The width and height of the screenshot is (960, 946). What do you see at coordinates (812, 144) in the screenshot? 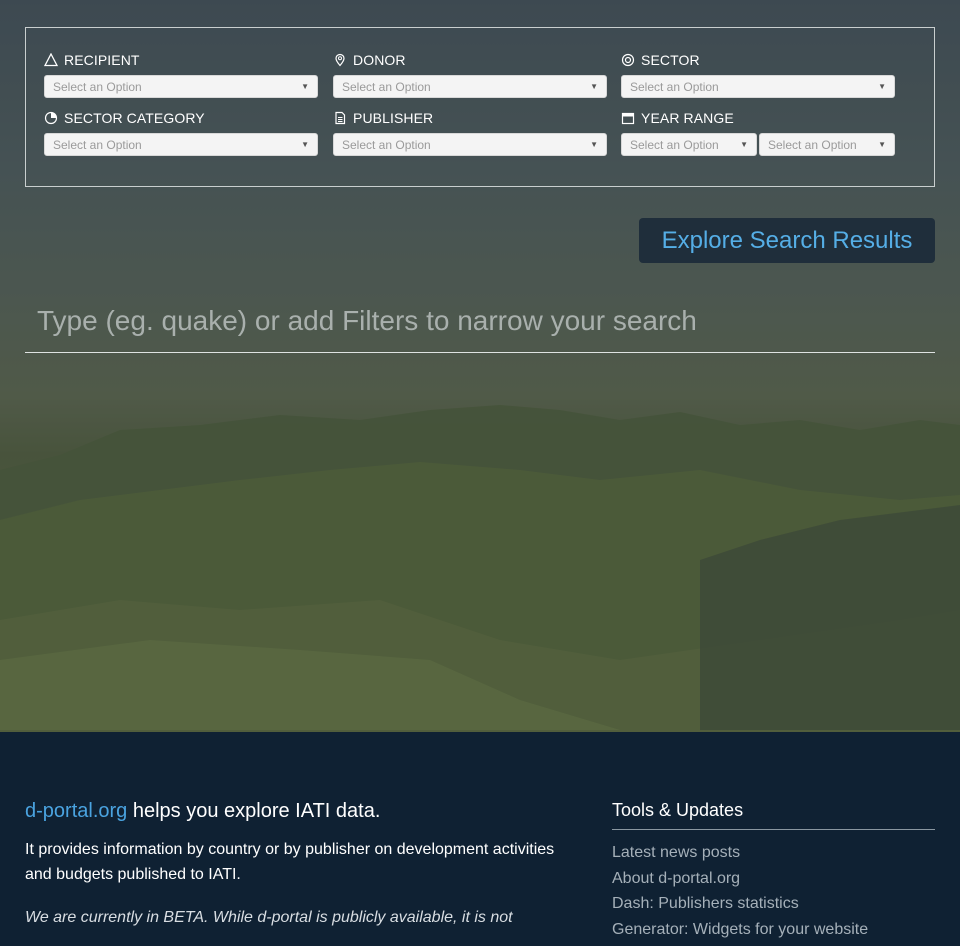
I see `year-to-select-value: Select an Option` at bounding box center [812, 144].